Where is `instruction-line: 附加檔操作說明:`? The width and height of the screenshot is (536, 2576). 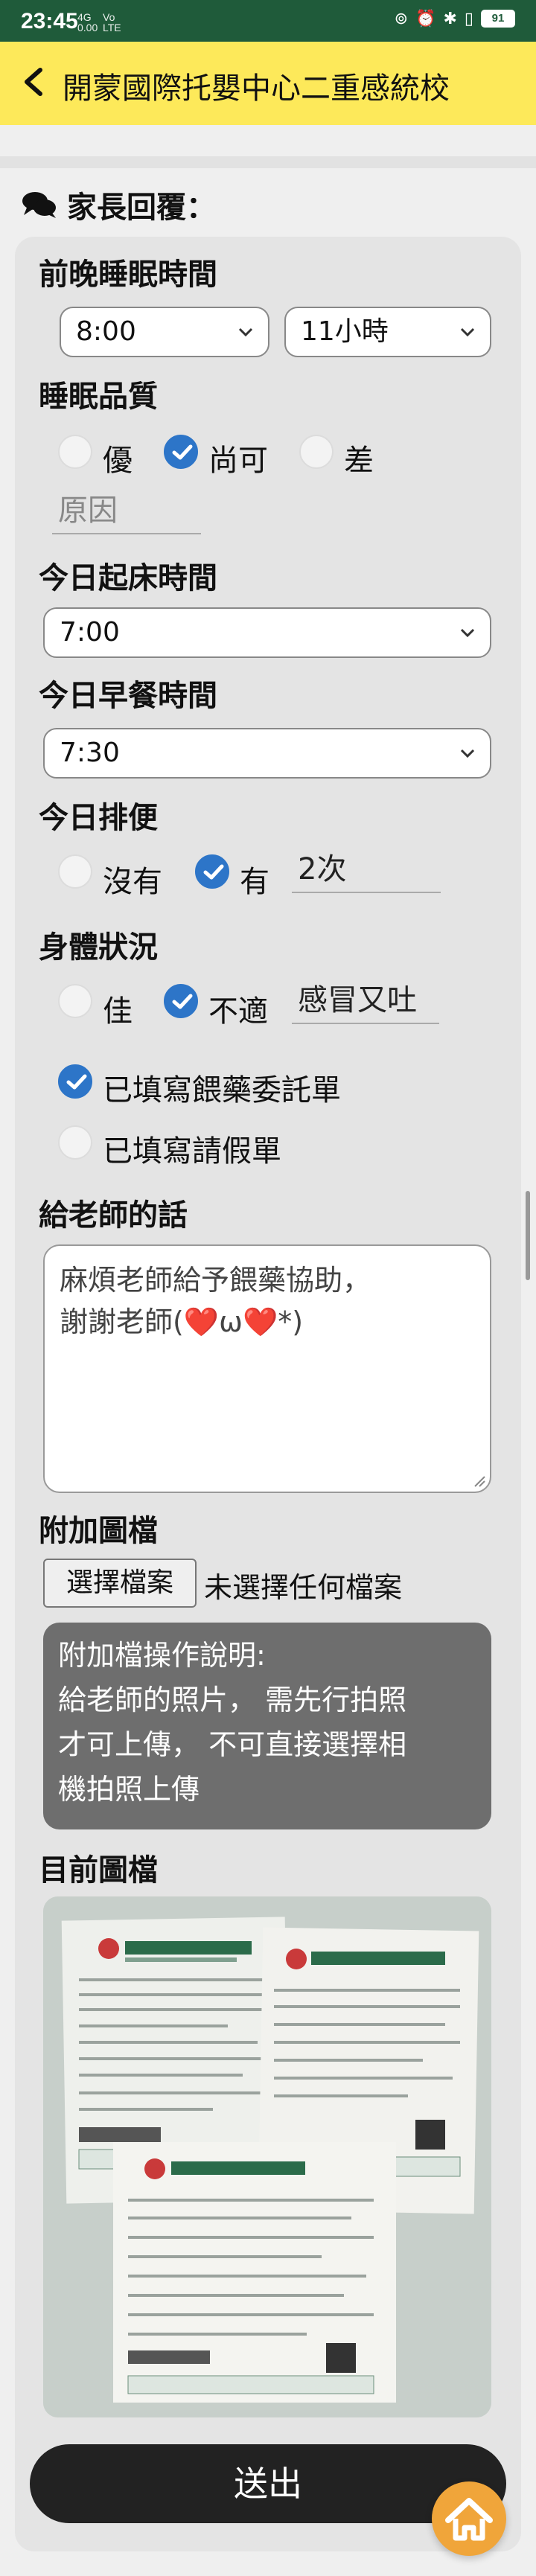
instruction-line: 附加檔操作說明: is located at coordinates (162, 1656).